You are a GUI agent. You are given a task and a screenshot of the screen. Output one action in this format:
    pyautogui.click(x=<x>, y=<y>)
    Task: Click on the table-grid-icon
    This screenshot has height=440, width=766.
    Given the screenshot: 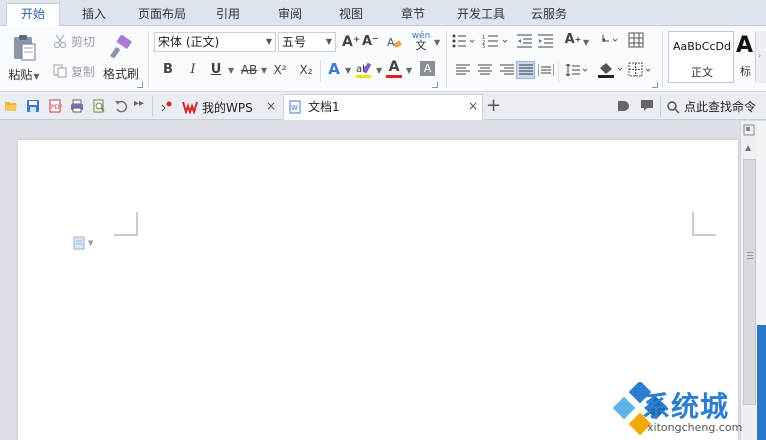 What is the action you would take?
    pyautogui.click(x=636, y=42)
    